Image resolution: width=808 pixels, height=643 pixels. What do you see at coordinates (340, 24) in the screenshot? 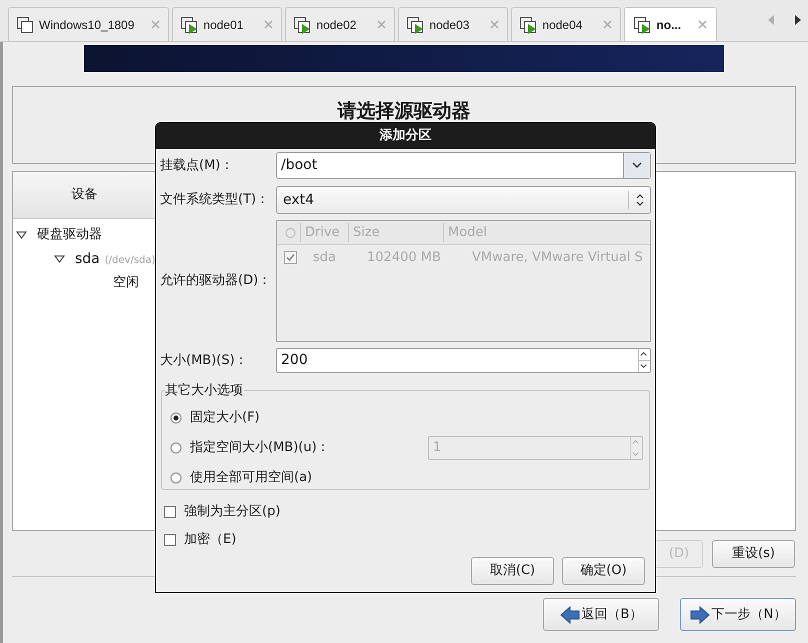
I see `vm-tab: node02` at bounding box center [340, 24].